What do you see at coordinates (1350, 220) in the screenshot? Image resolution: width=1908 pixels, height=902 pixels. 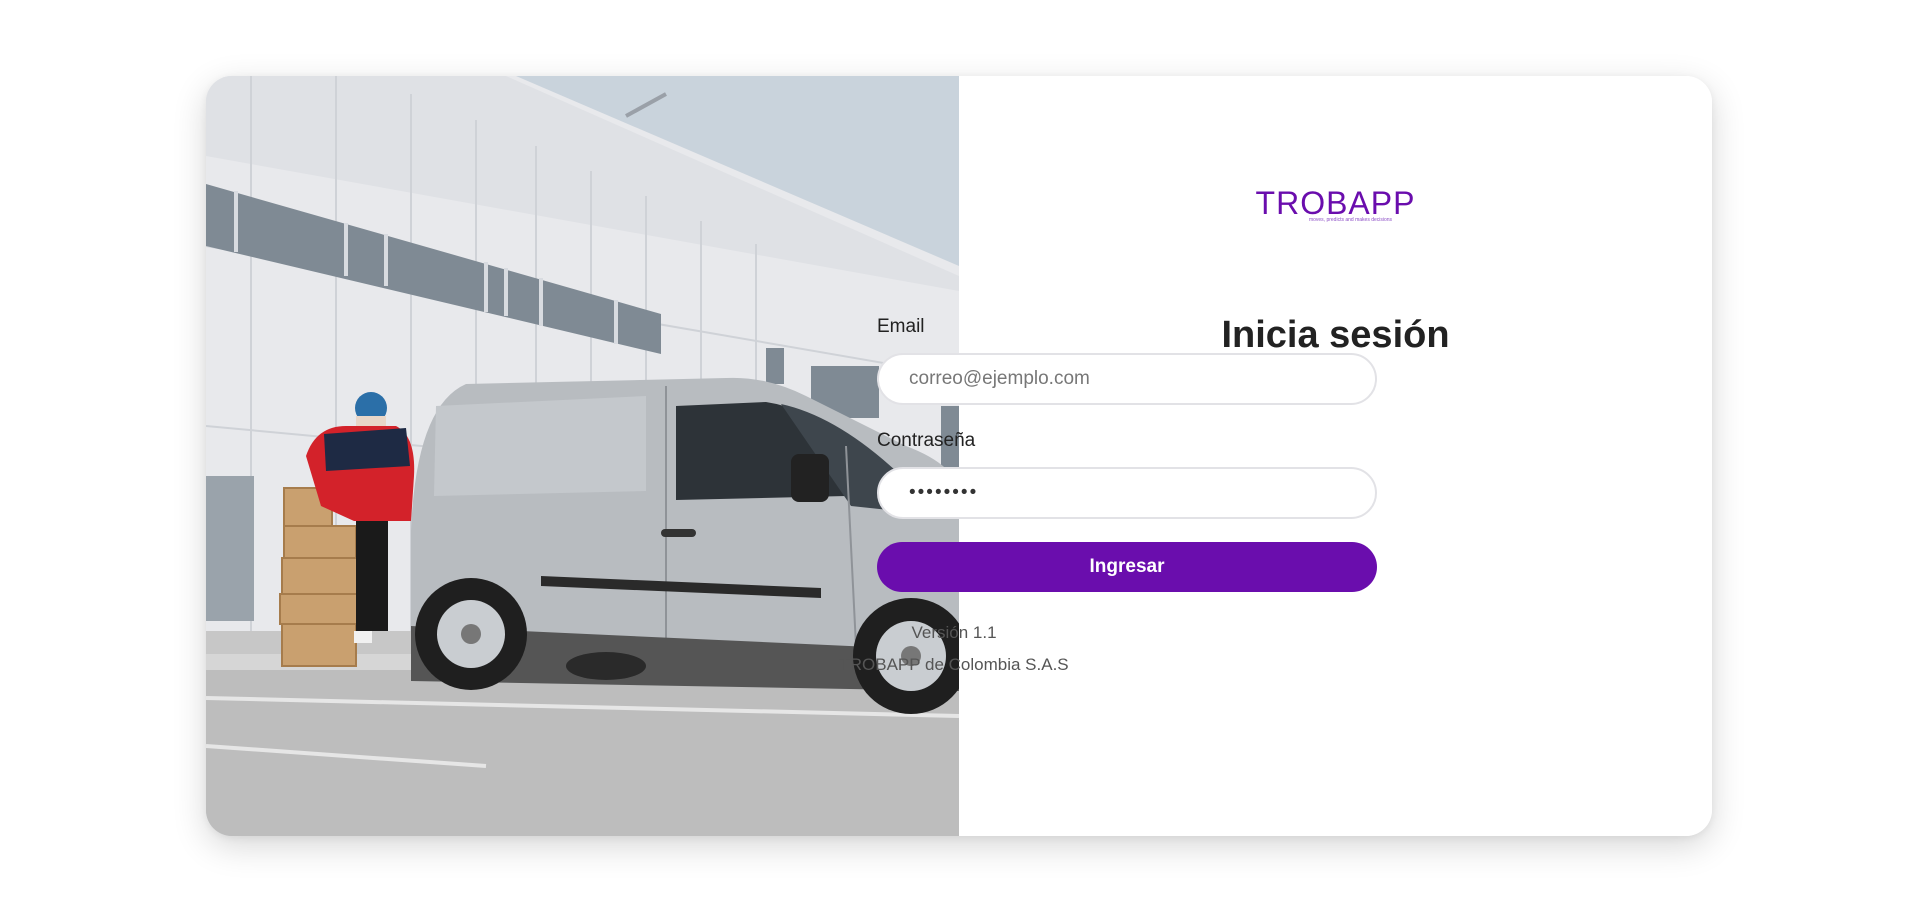 I see `logo-tagline: moves, predicts and makes decisions` at bounding box center [1350, 220].